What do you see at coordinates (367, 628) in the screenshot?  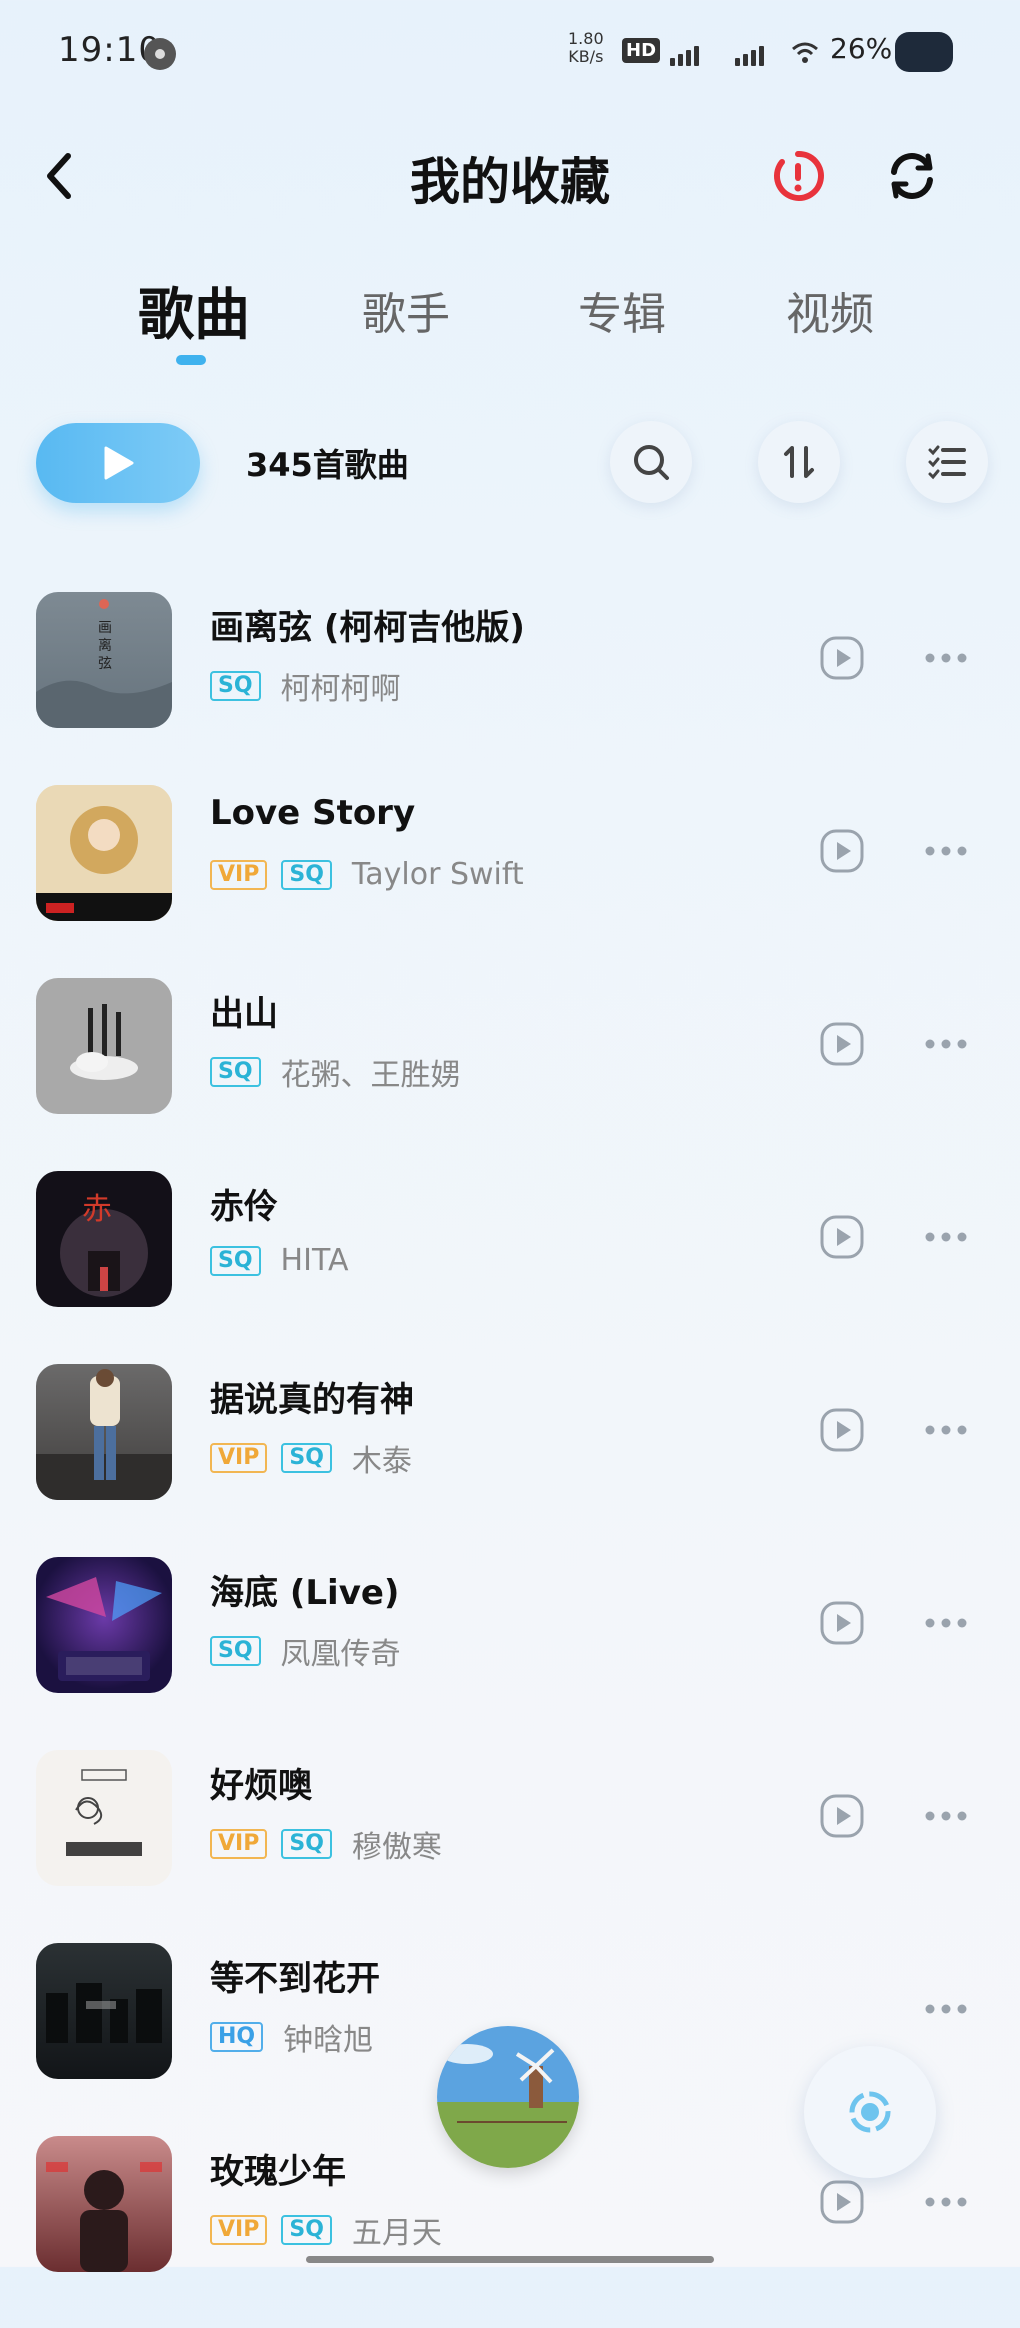 I see `song-title: 画离弦 (柯柯吉他版)` at bounding box center [367, 628].